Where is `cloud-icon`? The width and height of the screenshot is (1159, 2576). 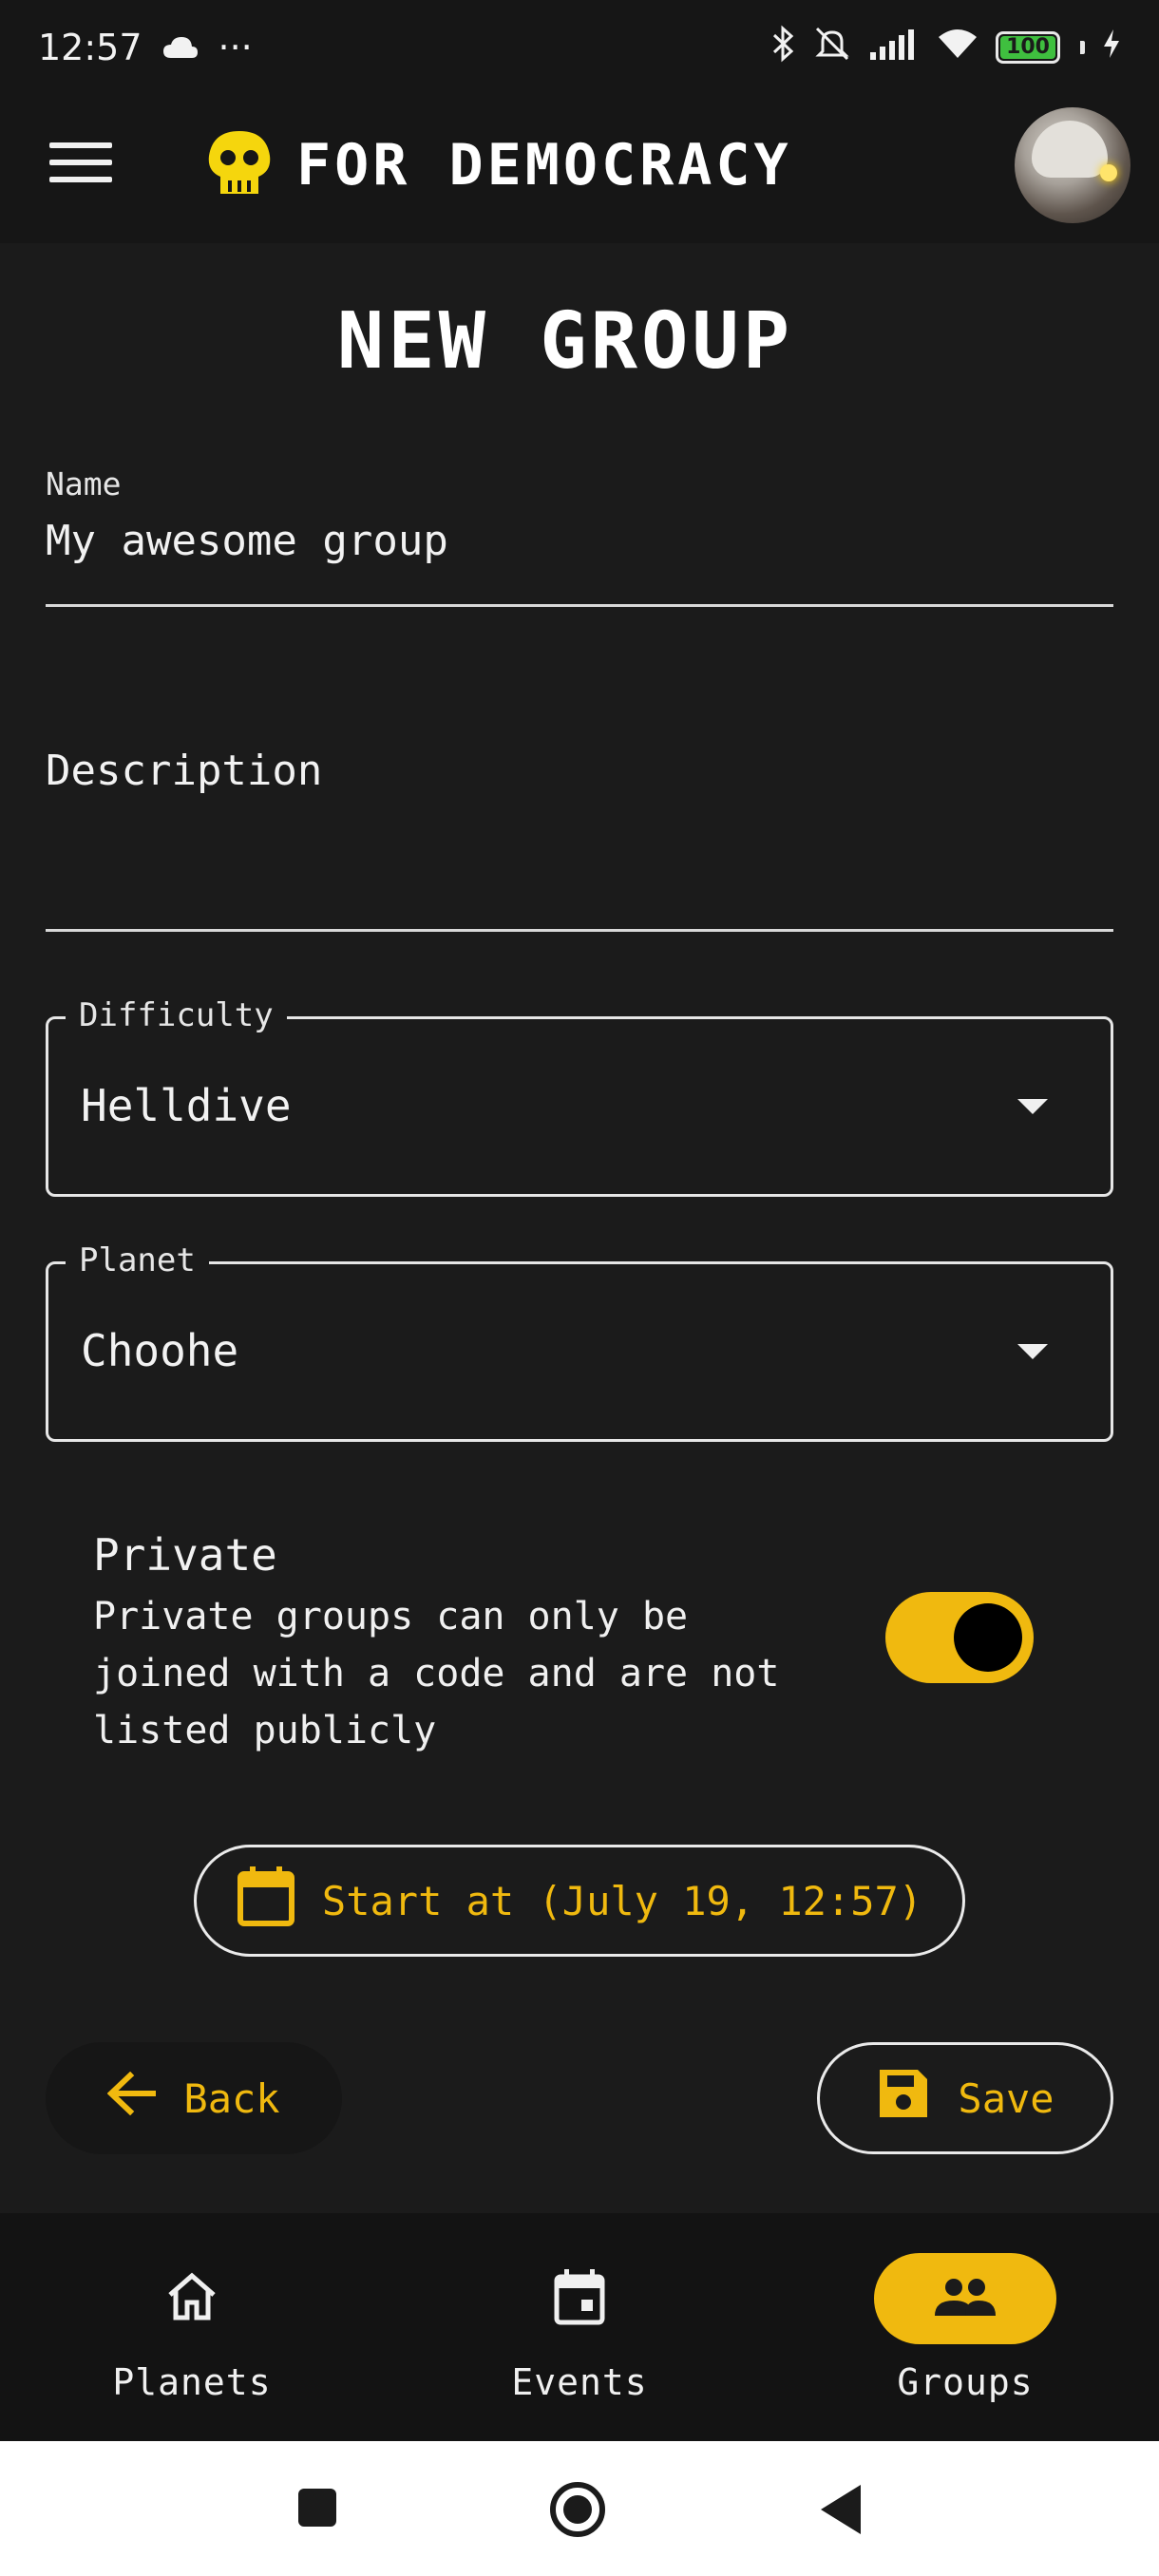
cloud-icon is located at coordinates (181, 47).